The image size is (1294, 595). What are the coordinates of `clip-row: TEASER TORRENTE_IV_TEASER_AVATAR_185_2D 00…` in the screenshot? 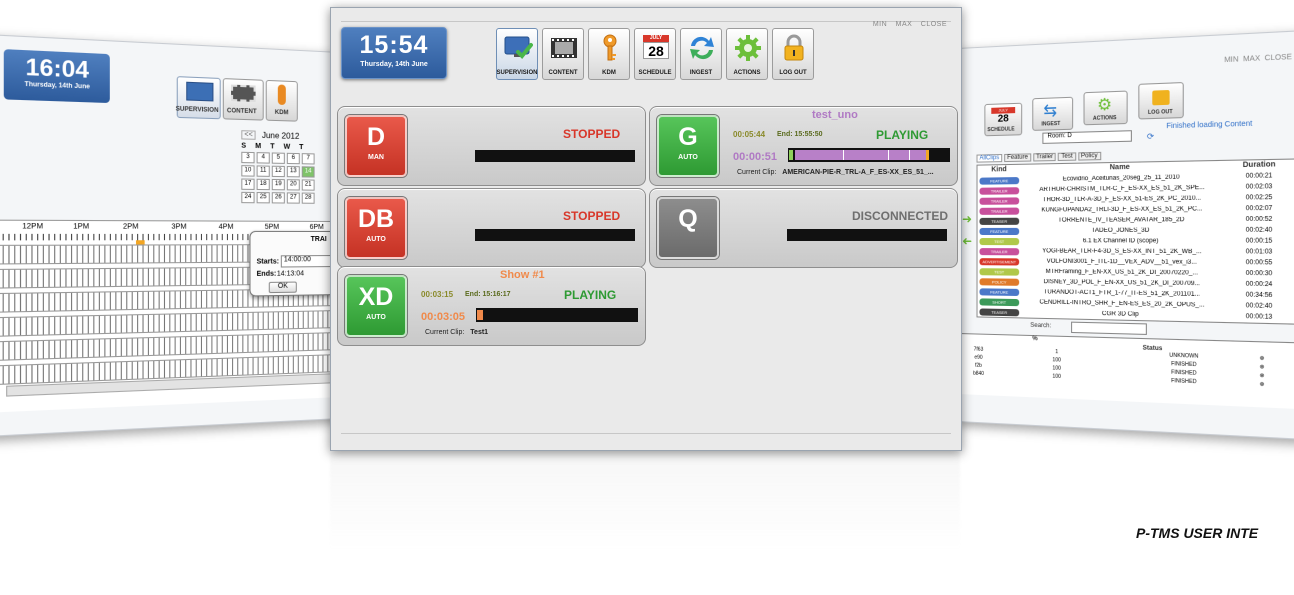 It's located at (1136, 220).